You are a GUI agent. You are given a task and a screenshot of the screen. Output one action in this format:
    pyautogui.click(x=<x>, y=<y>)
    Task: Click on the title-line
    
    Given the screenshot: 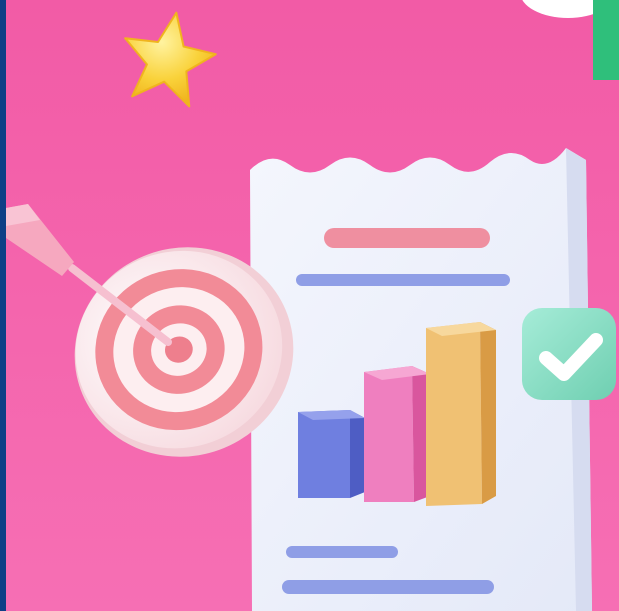 What is the action you would take?
    pyautogui.click(x=407, y=238)
    